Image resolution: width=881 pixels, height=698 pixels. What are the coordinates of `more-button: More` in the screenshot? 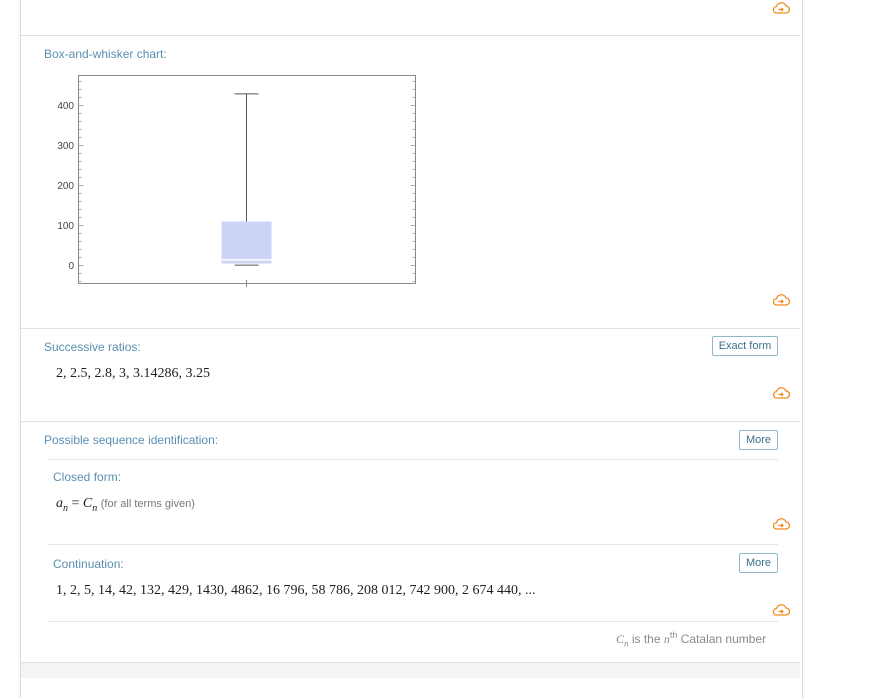 It's located at (758, 440).